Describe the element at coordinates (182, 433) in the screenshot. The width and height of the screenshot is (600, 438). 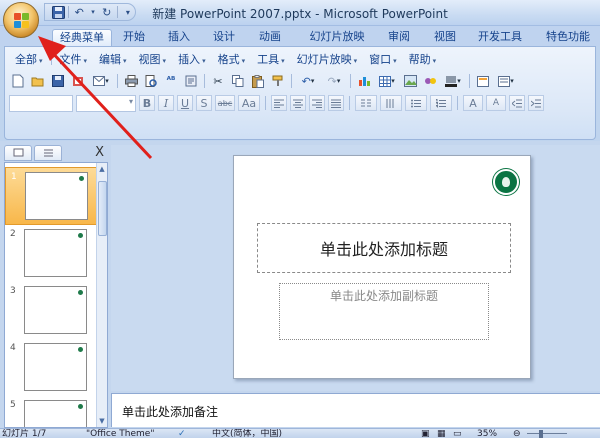
I see `spell-check-icon: ✓` at that location.